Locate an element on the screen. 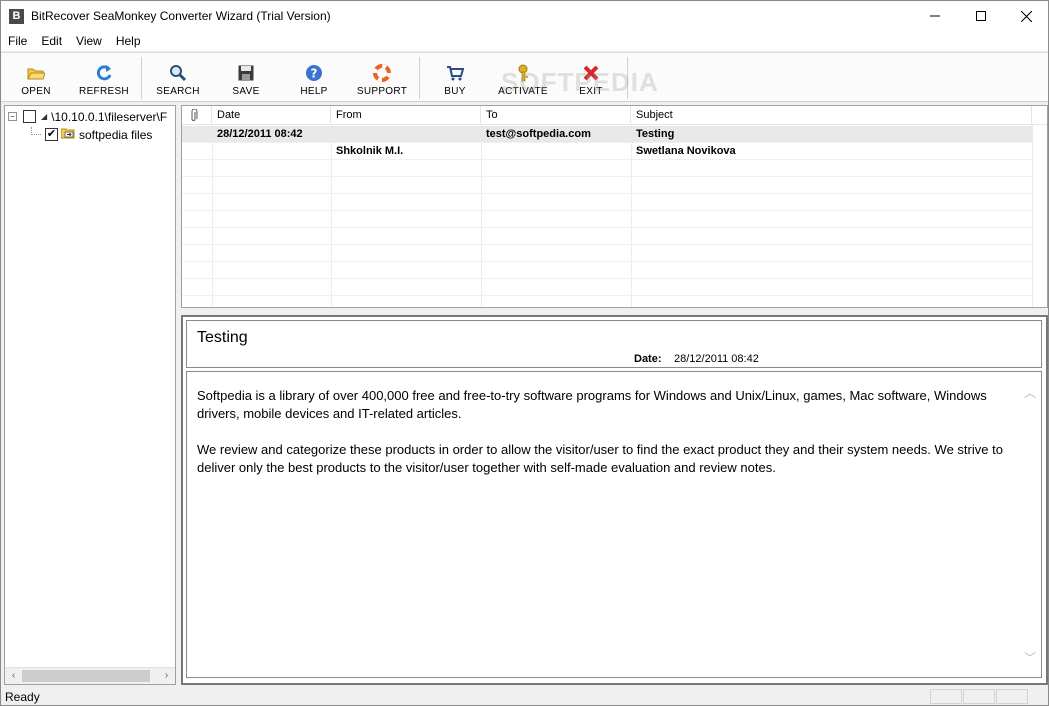  activate-button: ACTIVATE is located at coordinates (523, 77).